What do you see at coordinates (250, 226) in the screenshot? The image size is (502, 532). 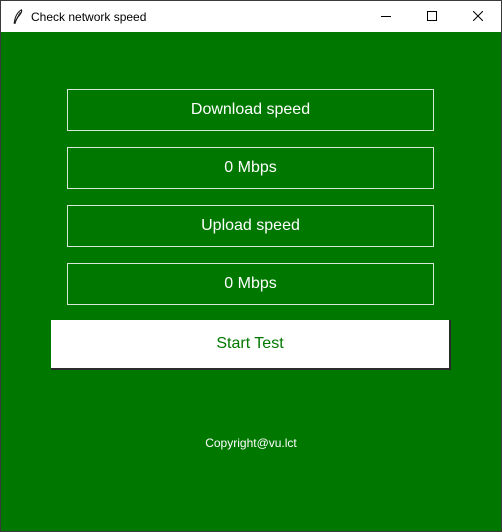 I see `upload-speed-label: Upload speed` at bounding box center [250, 226].